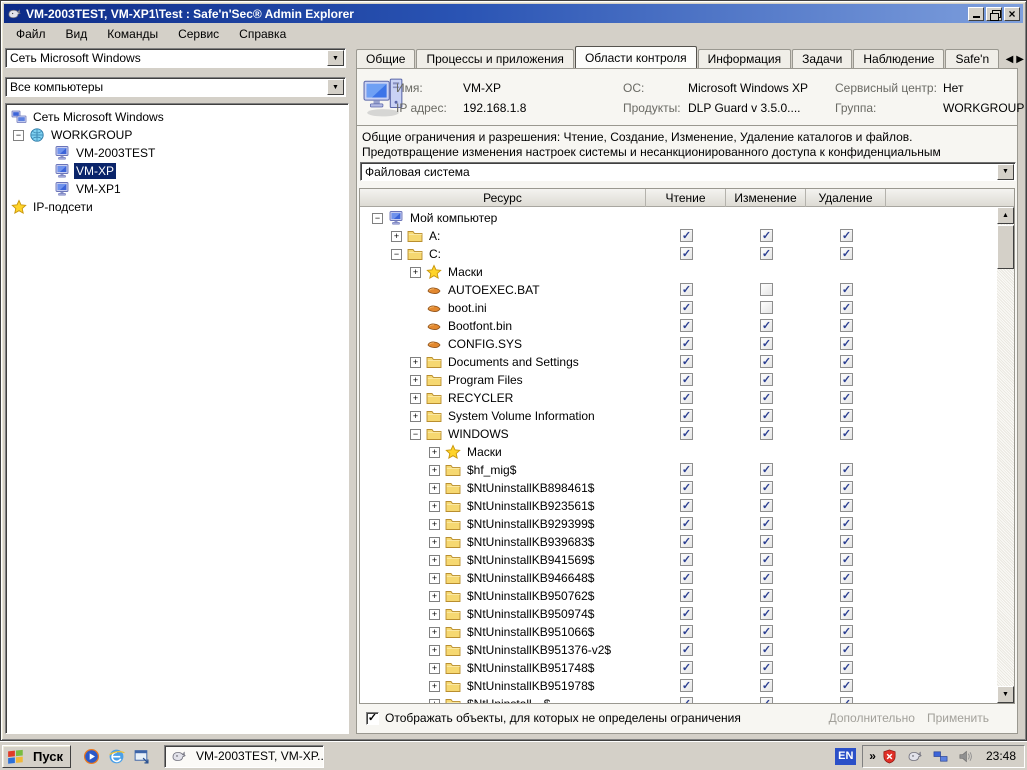 This screenshot has height=770, width=1027. I want to click on tab-safe-n: Safe'n, so click(972, 58).